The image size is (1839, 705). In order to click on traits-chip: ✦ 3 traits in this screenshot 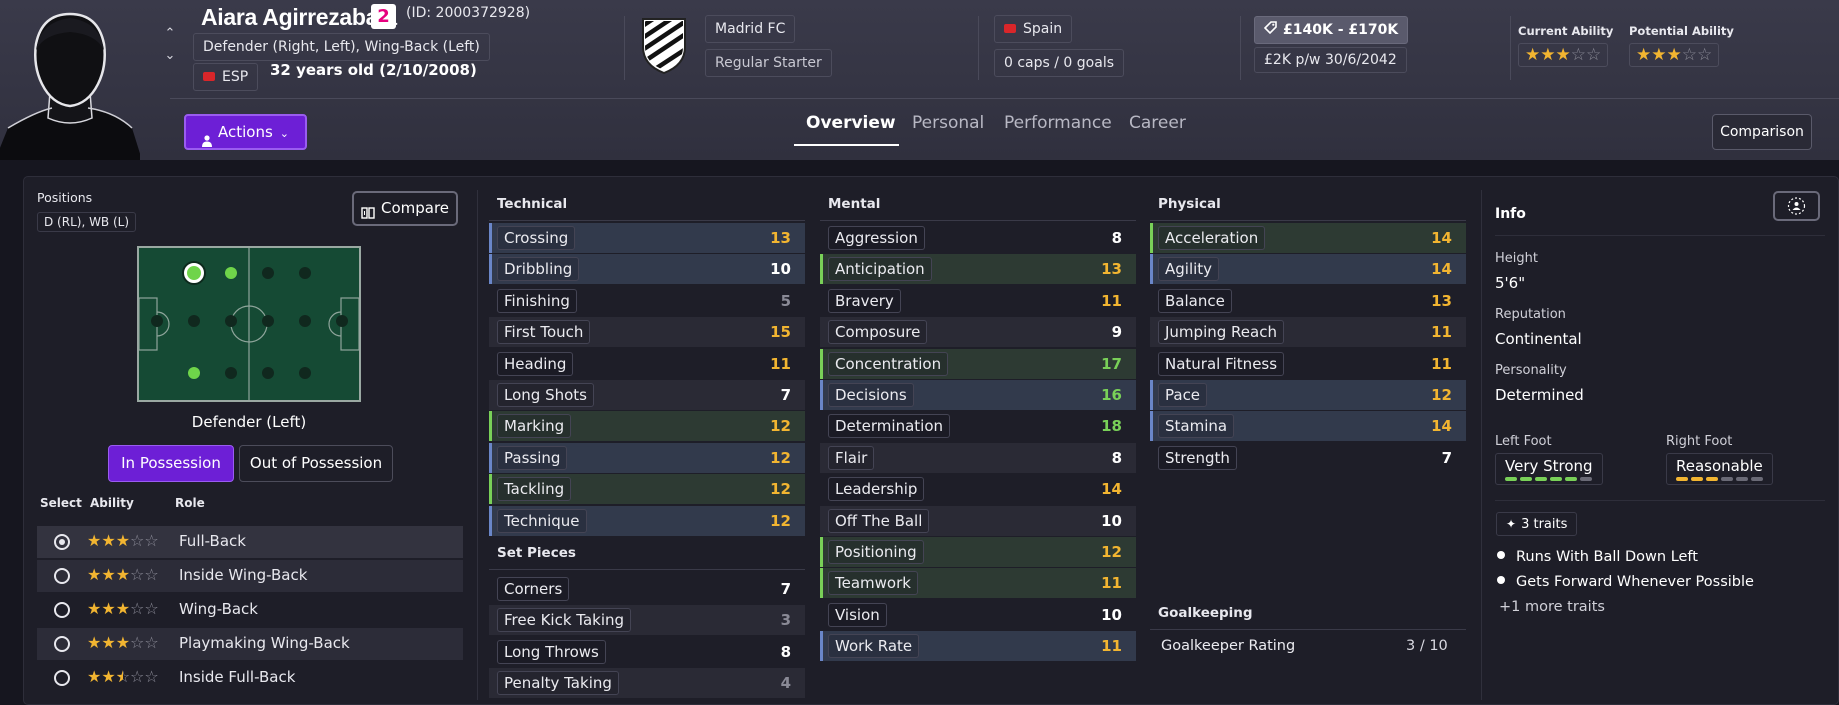, I will do `click(1537, 524)`.